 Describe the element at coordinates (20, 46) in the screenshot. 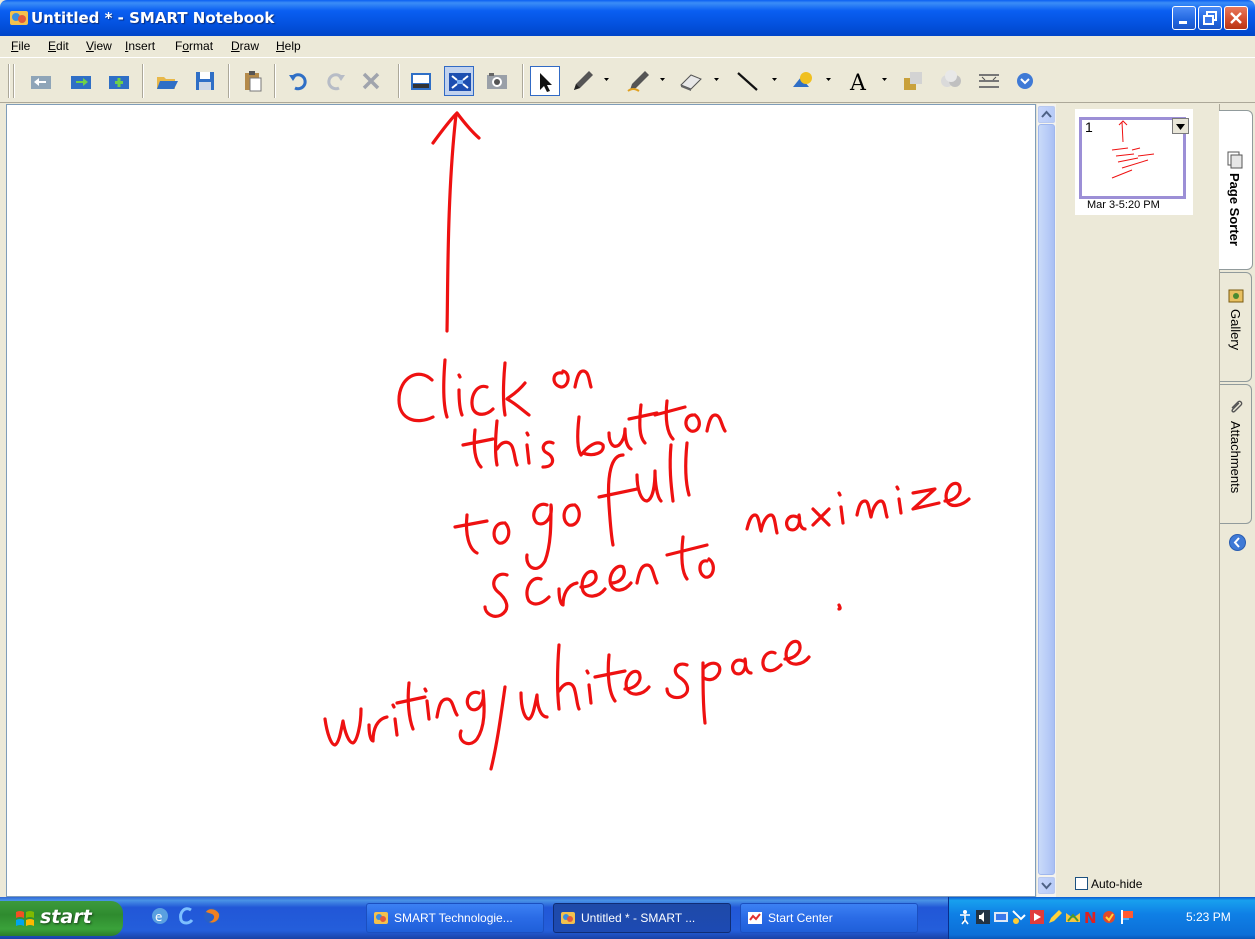

I see `menu-file: File` at that location.